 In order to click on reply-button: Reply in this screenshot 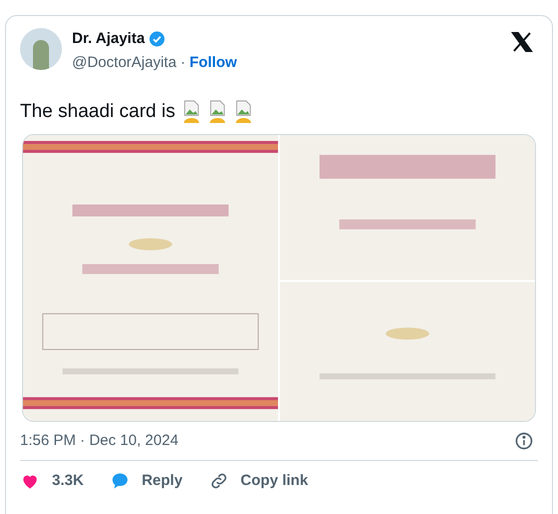, I will do `click(146, 481)`.